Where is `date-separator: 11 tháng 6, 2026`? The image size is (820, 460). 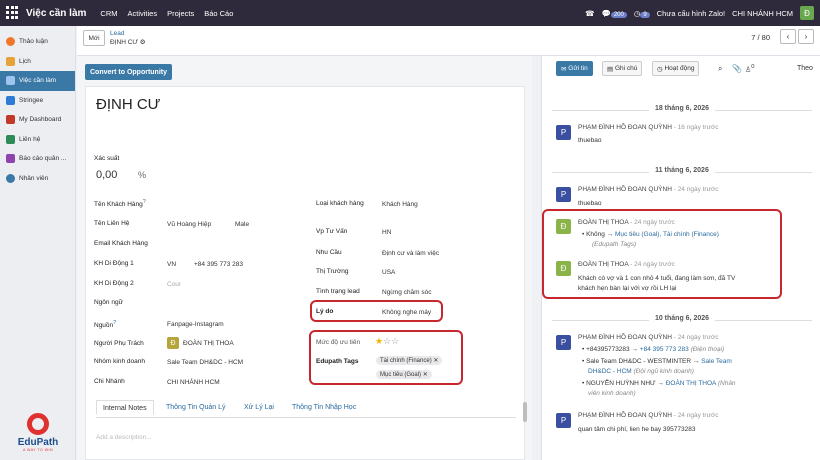 date-separator: 11 tháng 6, 2026 is located at coordinates (682, 172).